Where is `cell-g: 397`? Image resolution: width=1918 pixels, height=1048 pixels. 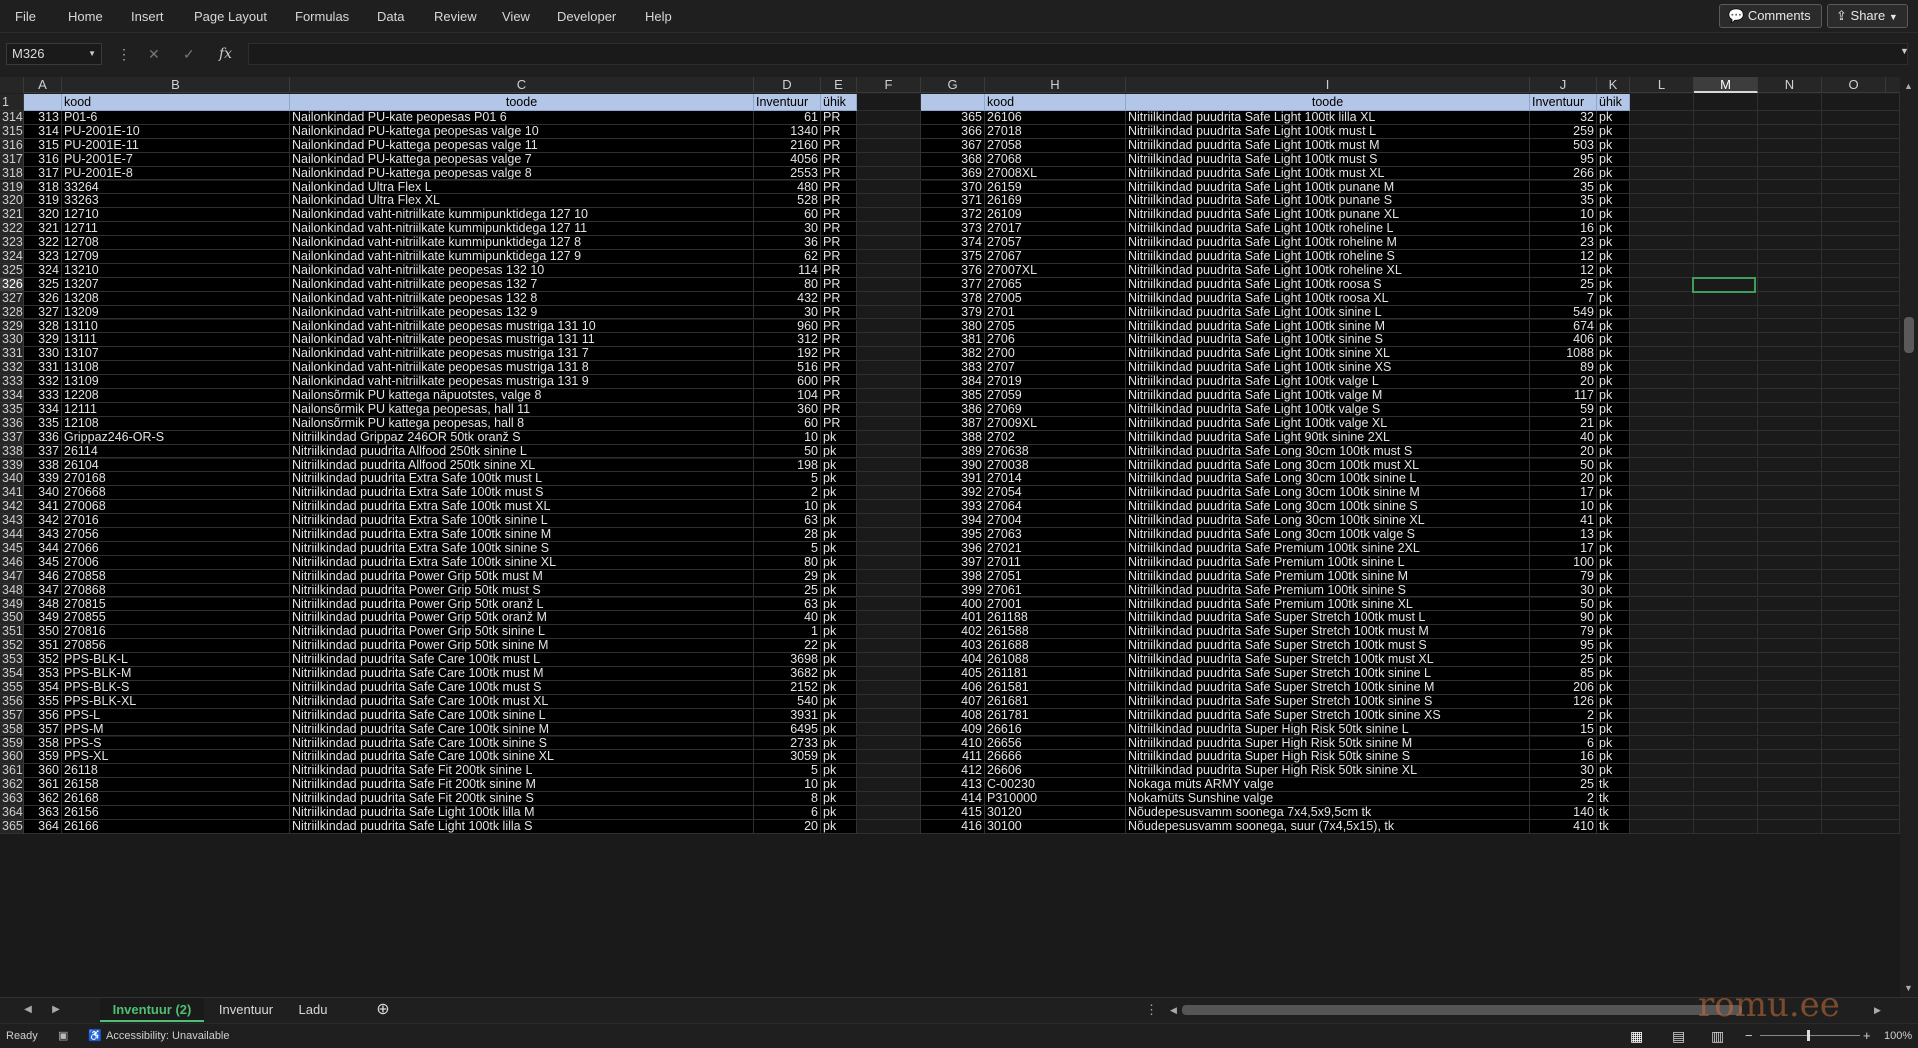 cell-g: 397 is located at coordinates (953, 562).